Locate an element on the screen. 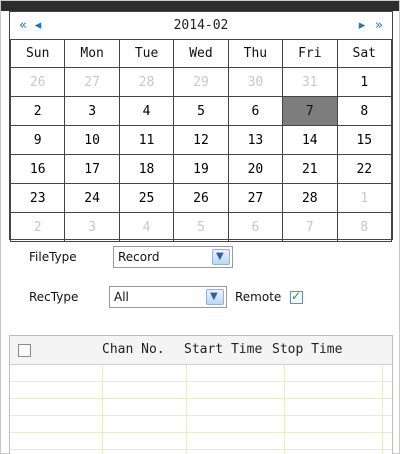 The width and height of the screenshot is (400, 454). calendar-day: 7 is located at coordinates (310, 227).